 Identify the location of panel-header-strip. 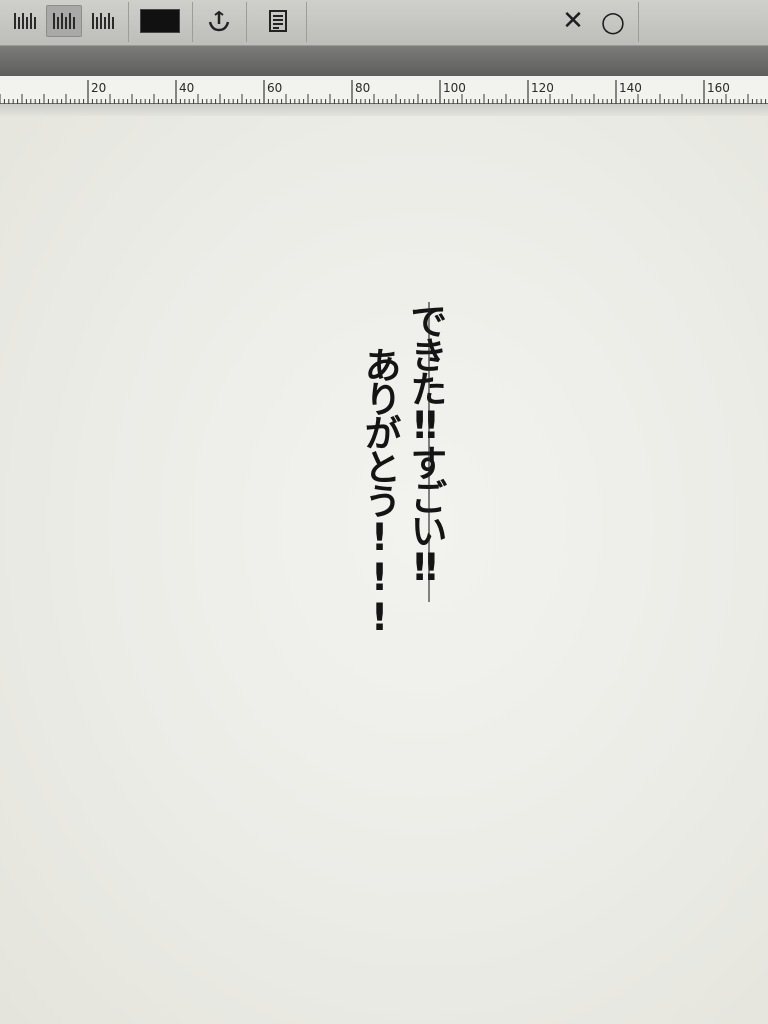
(384, 61).